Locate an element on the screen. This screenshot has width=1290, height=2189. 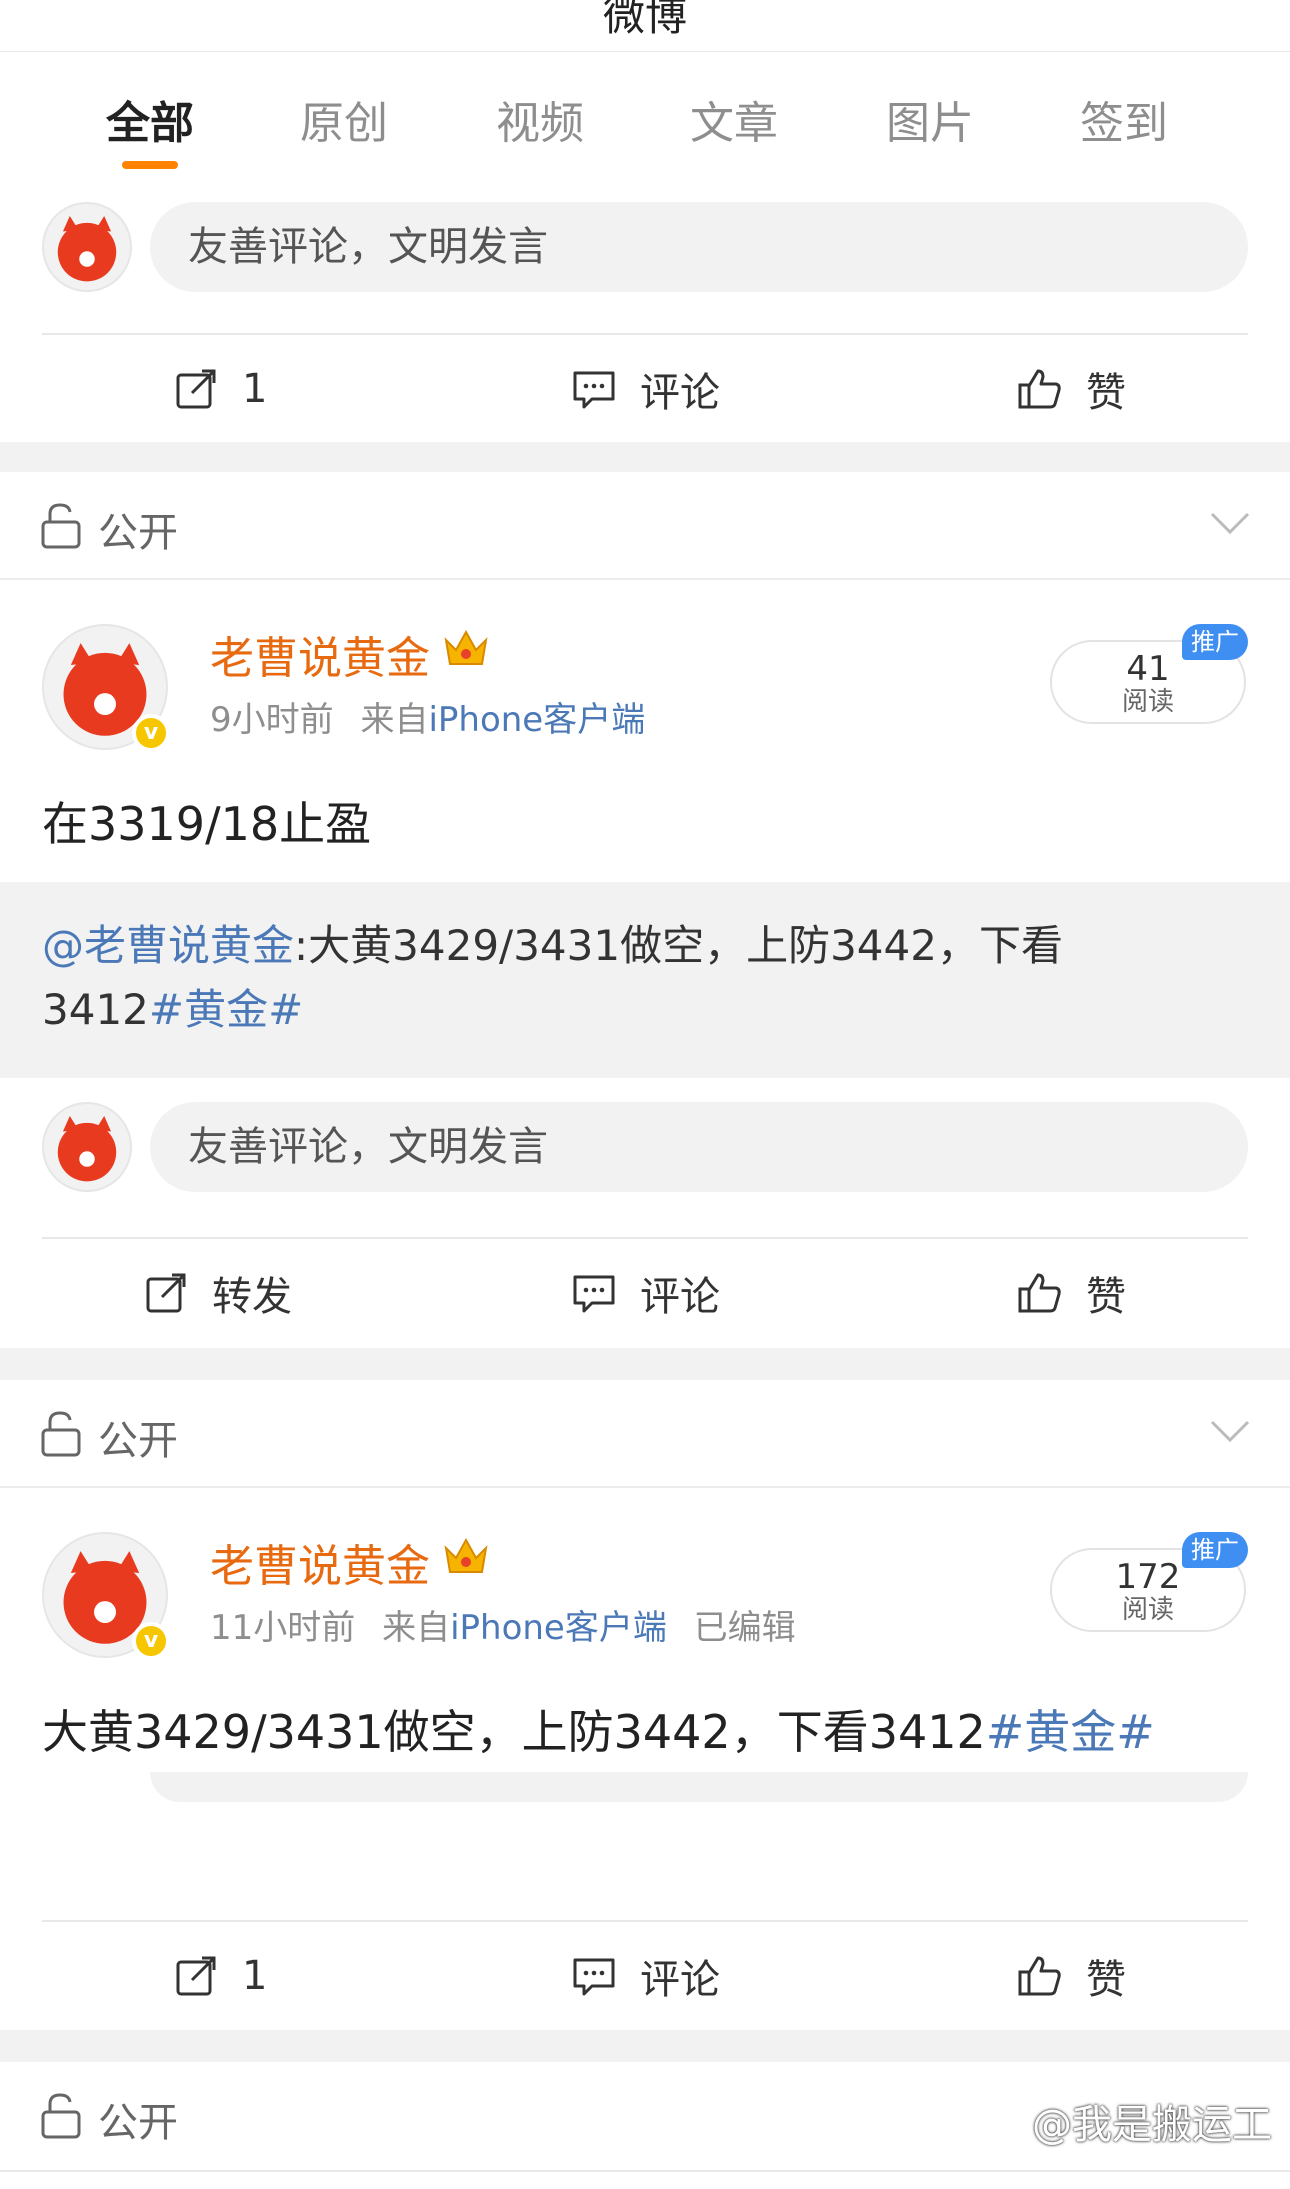
action-bar: 转发 评论 赞 is located at coordinates (645, 1293).